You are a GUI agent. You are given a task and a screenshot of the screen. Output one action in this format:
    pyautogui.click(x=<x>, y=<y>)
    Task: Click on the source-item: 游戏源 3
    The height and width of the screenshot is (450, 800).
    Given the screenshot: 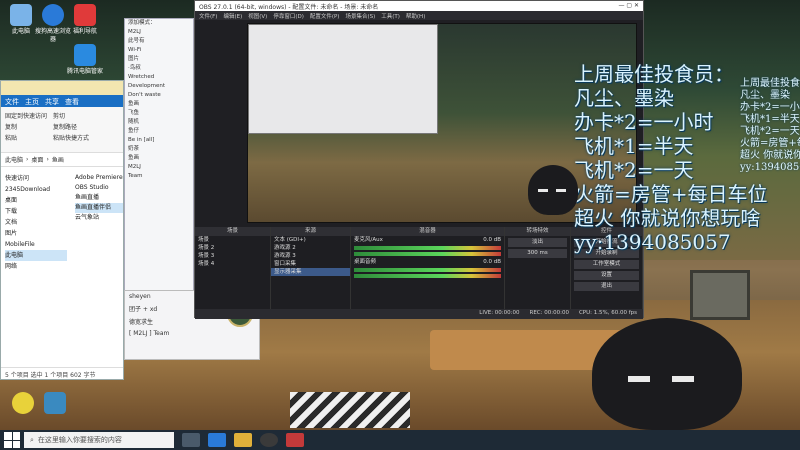 What is the action you would take?
    pyautogui.click(x=310, y=256)
    